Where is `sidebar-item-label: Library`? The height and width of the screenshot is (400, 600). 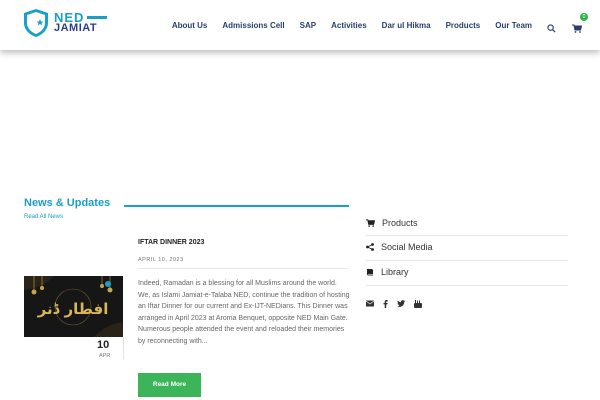
sidebar-item-label: Library is located at coordinates (395, 272).